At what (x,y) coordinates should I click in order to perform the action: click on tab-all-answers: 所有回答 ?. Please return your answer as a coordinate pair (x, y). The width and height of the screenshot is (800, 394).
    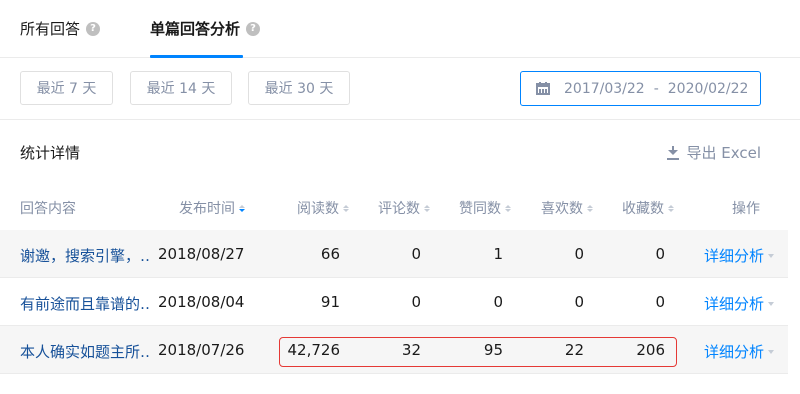
    Looking at the image, I should click on (60, 28).